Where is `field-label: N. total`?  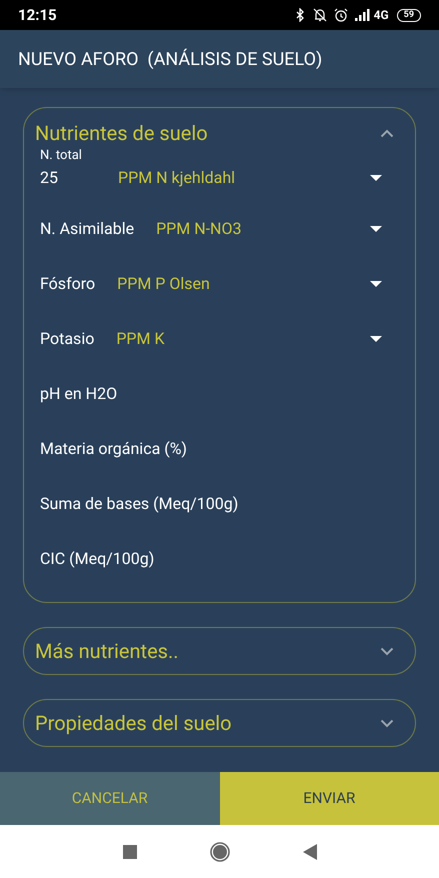 field-label: N. total is located at coordinates (61, 156).